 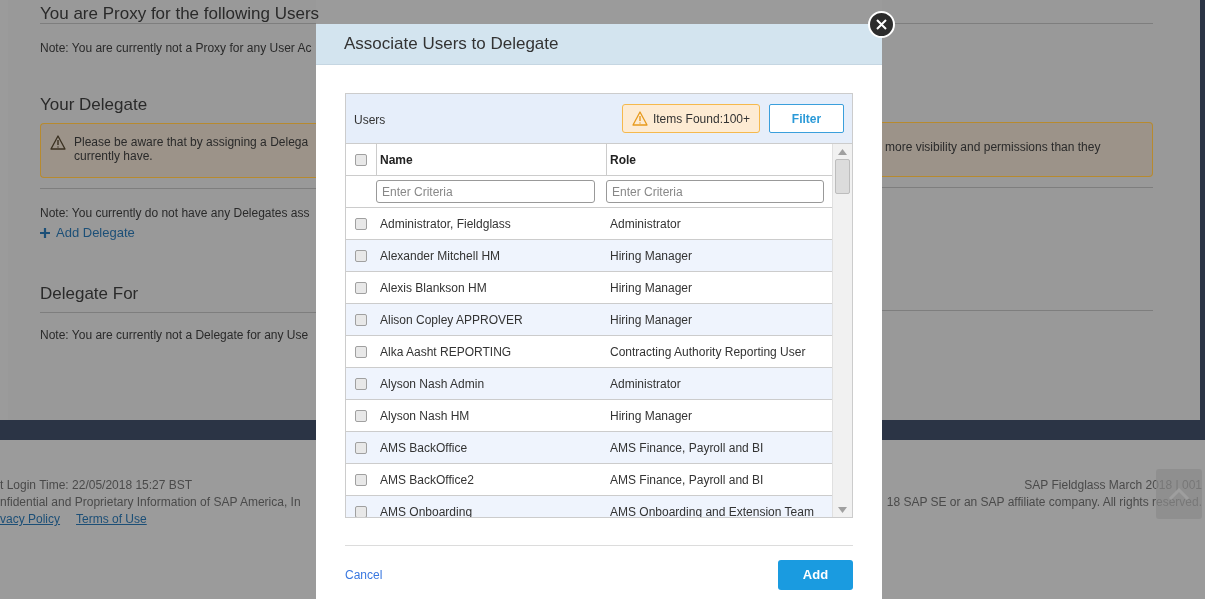 What do you see at coordinates (427, 480) in the screenshot?
I see `name-cell-text: AMS BackOffice2` at bounding box center [427, 480].